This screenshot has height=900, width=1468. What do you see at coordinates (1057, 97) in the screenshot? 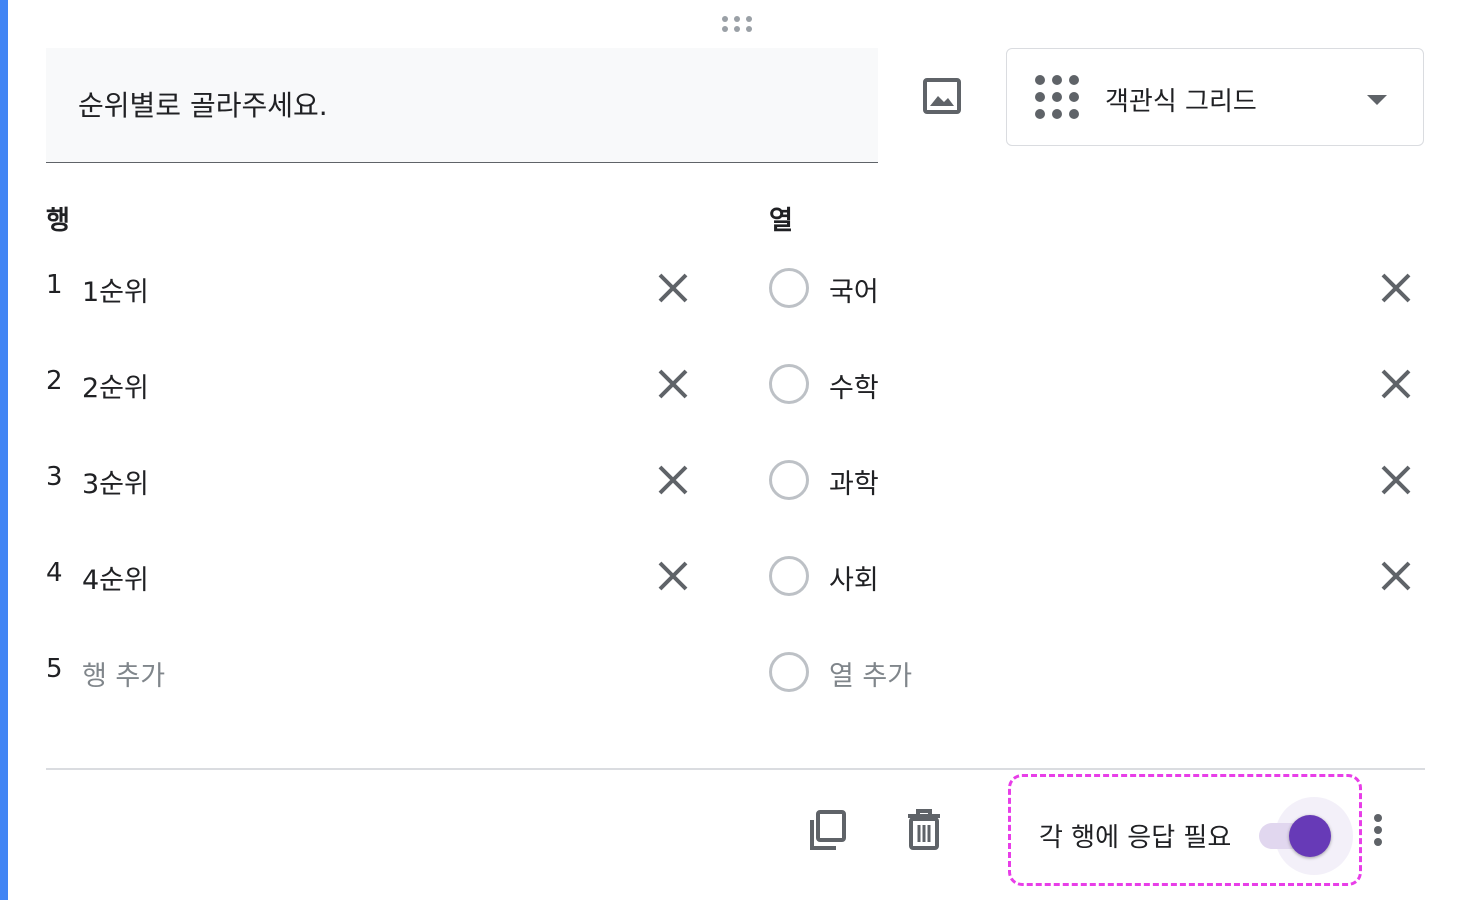
I see `grid-dots-icon` at bounding box center [1057, 97].